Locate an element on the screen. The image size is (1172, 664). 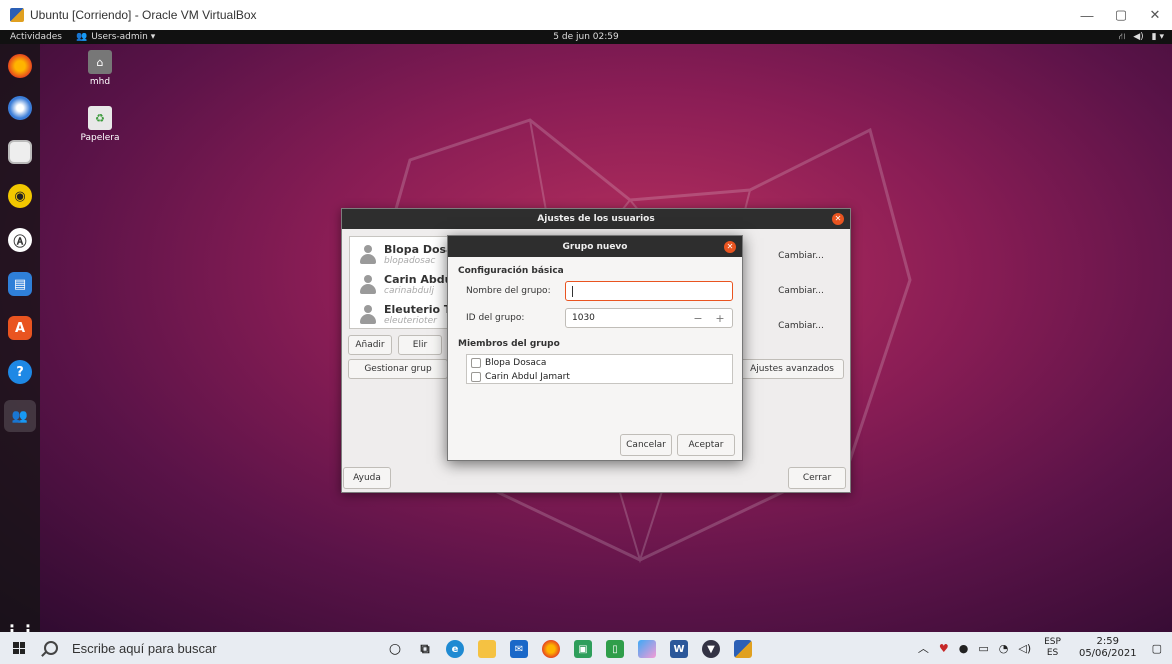
dialog-title: Ajustes de los usuarios is located at coordinates (596, 219).